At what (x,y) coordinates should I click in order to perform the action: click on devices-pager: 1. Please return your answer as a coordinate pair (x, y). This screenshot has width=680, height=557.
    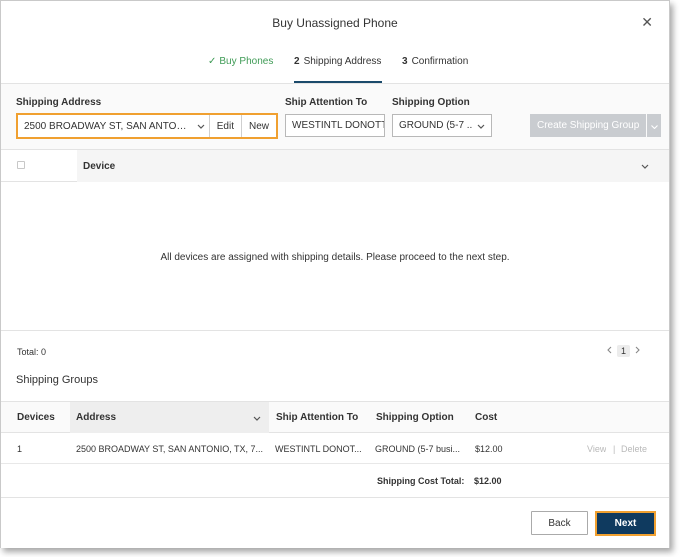
    Looking at the image, I should click on (623, 351).